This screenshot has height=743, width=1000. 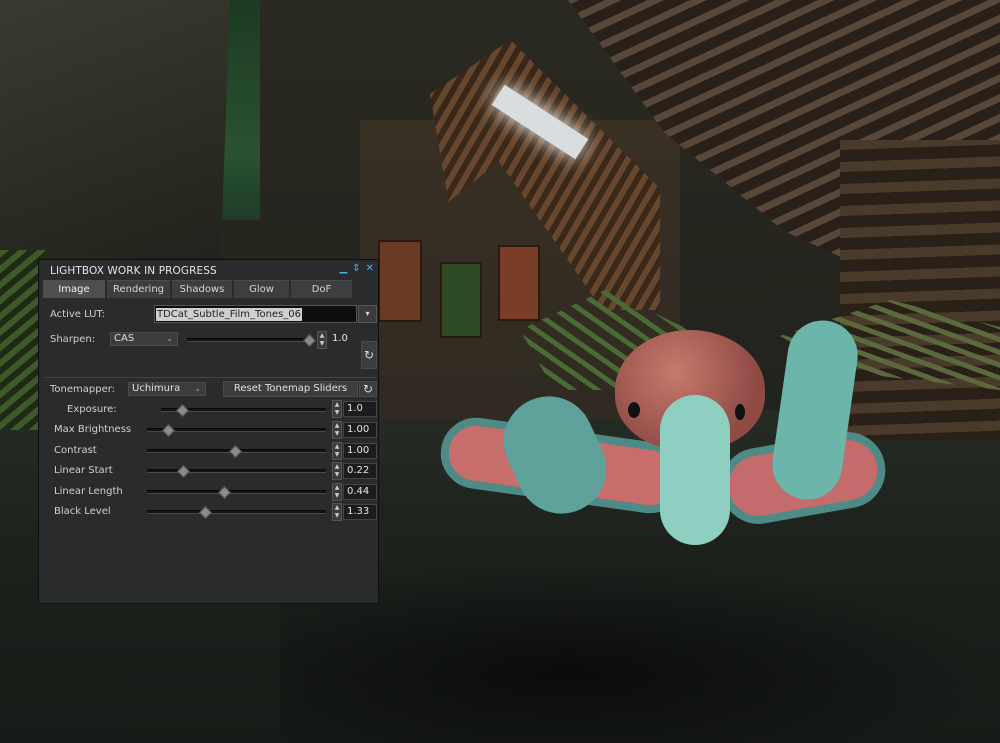 What do you see at coordinates (251, 340) in the screenshot?
I see `sharpen-slider-track` at bounding box center [251, 340].